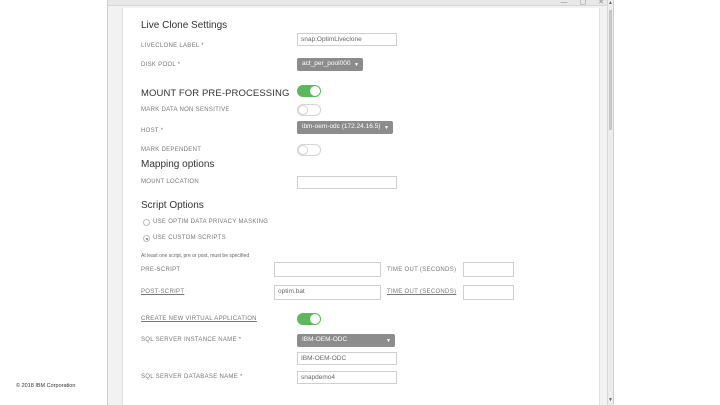  Describe the element at coordinates (325, 339) in the screenshot. I see `sql-instance-value: IBM-OEM-ODC` at that location.